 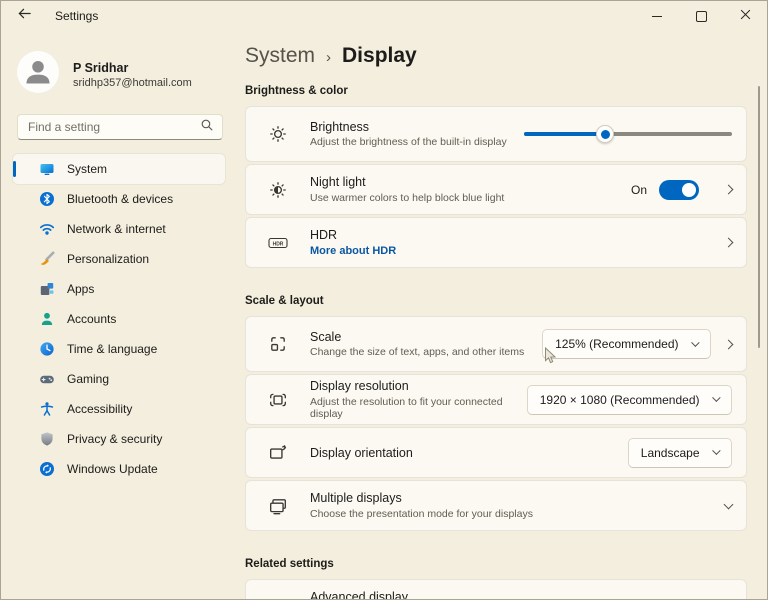 What do you see at coordinates (47, 349) in the screenshot?
I see `clock-globe-icon` at bounding box center [47, 349].